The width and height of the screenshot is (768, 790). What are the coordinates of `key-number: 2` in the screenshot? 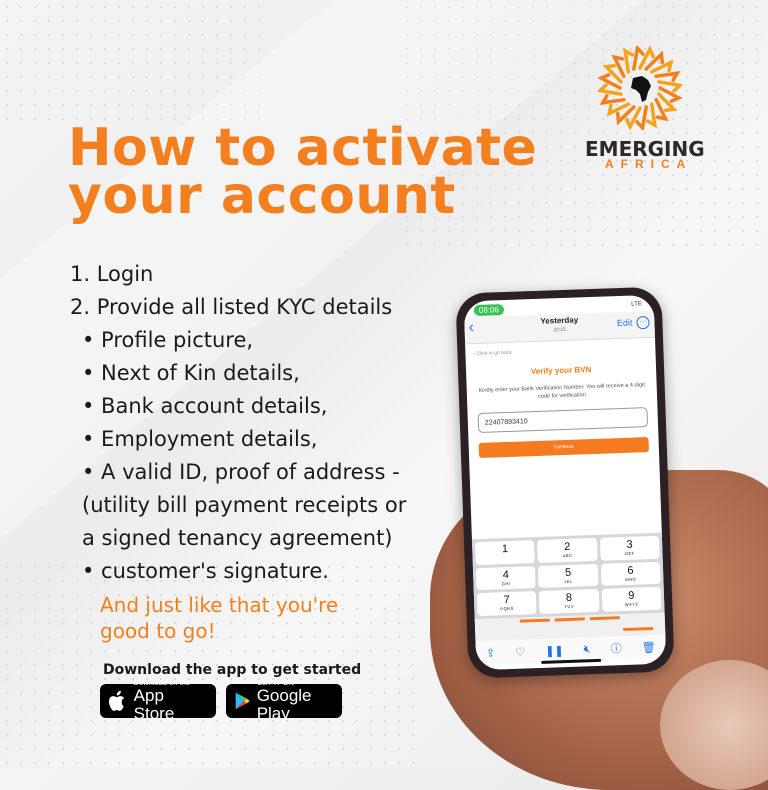 It's located at (567, 547).